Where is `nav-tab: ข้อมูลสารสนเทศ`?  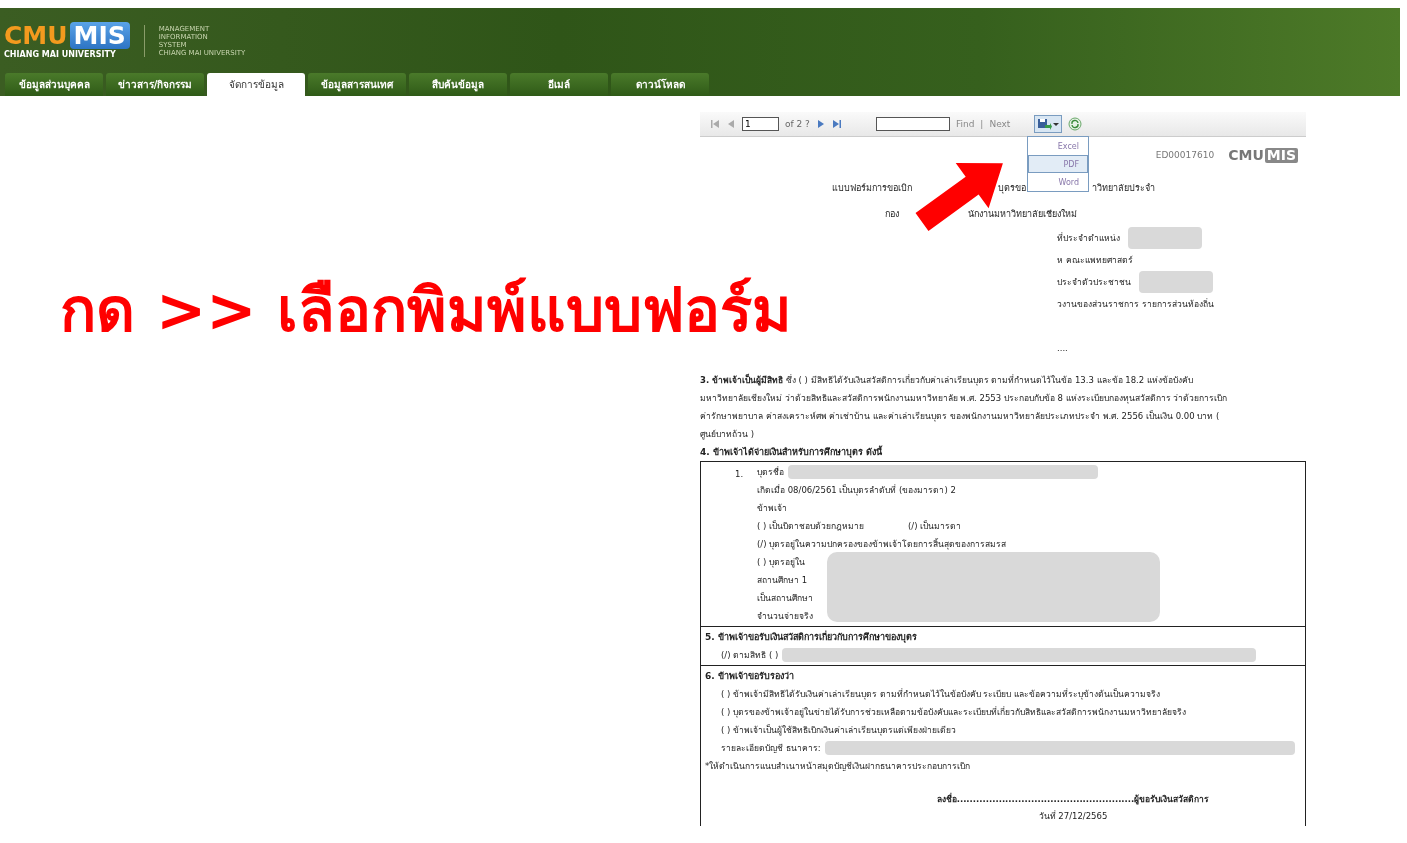 nav-tab: ข้อมูลสารสนเทศ is located at coordinates (357, 84).